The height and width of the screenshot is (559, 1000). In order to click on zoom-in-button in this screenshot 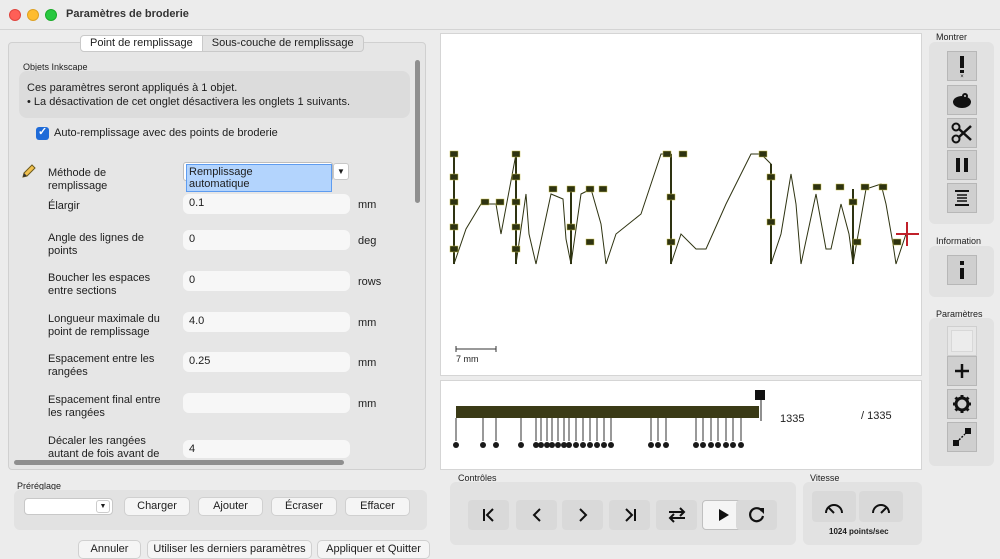, I will do `click(962, 371)`.